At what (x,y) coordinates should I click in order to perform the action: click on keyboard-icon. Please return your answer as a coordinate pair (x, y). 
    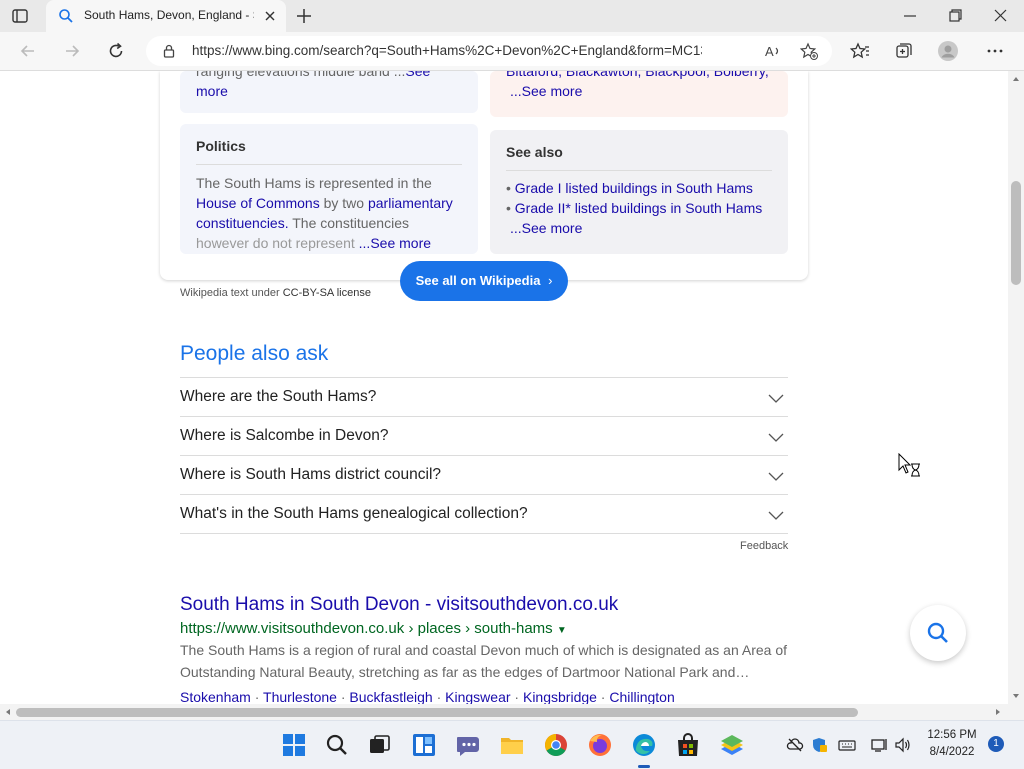
    Looking at the image, I should click on (847, 745).